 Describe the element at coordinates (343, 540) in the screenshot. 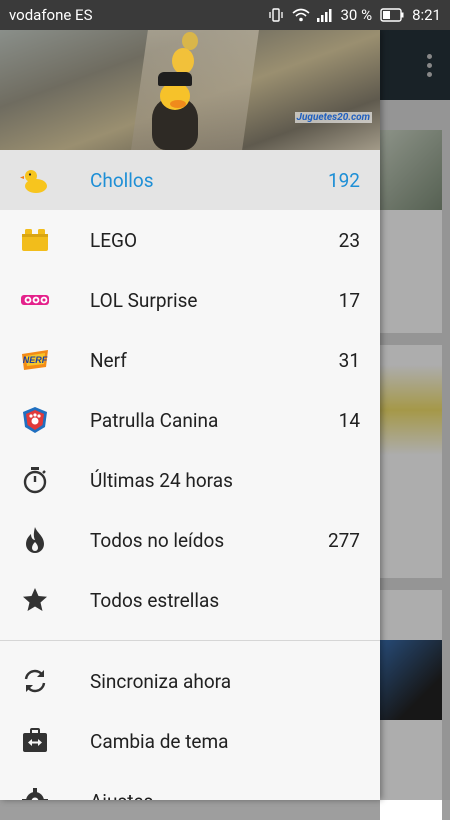

I see `drawer-item-count: 277` at that location.